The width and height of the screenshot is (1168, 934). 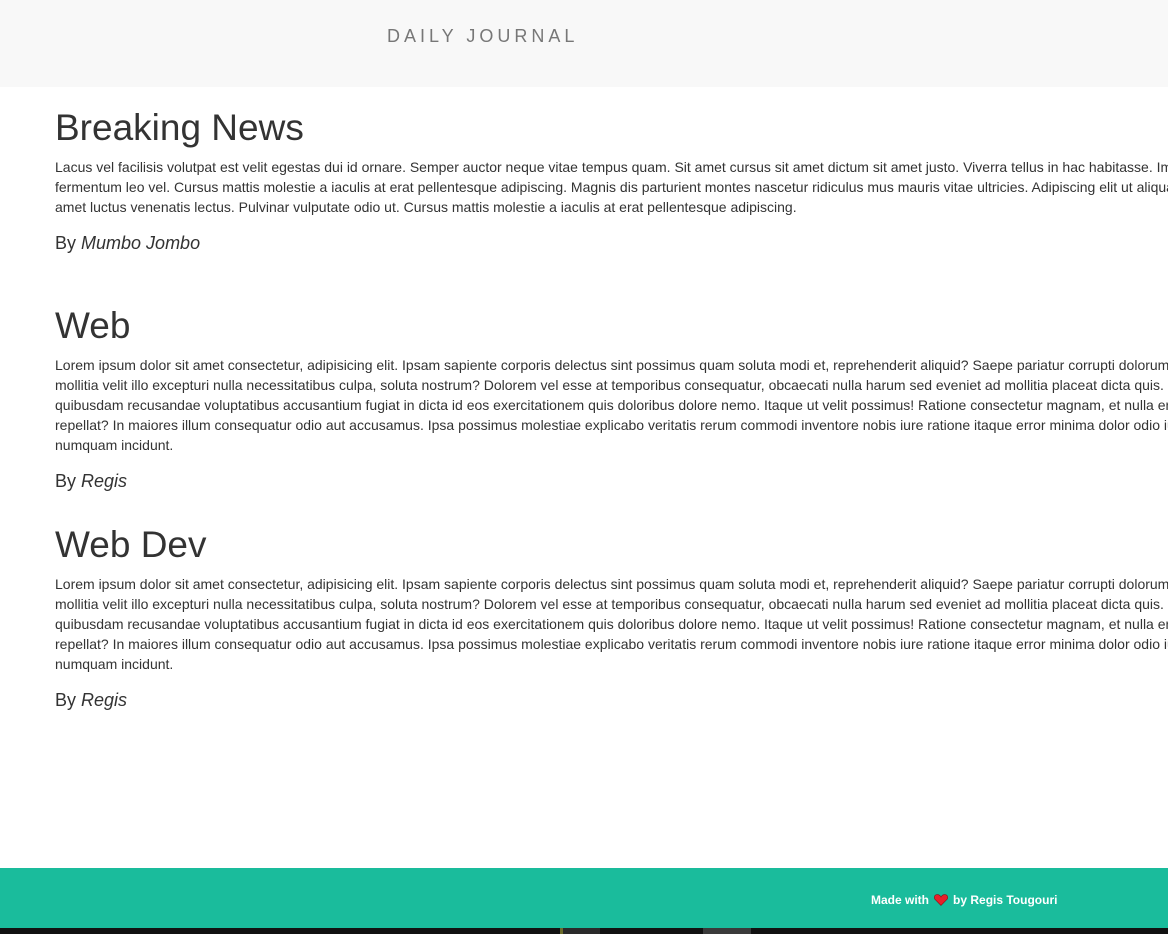 I want to click on window-bottom-bar, so click(x=584, y=931).